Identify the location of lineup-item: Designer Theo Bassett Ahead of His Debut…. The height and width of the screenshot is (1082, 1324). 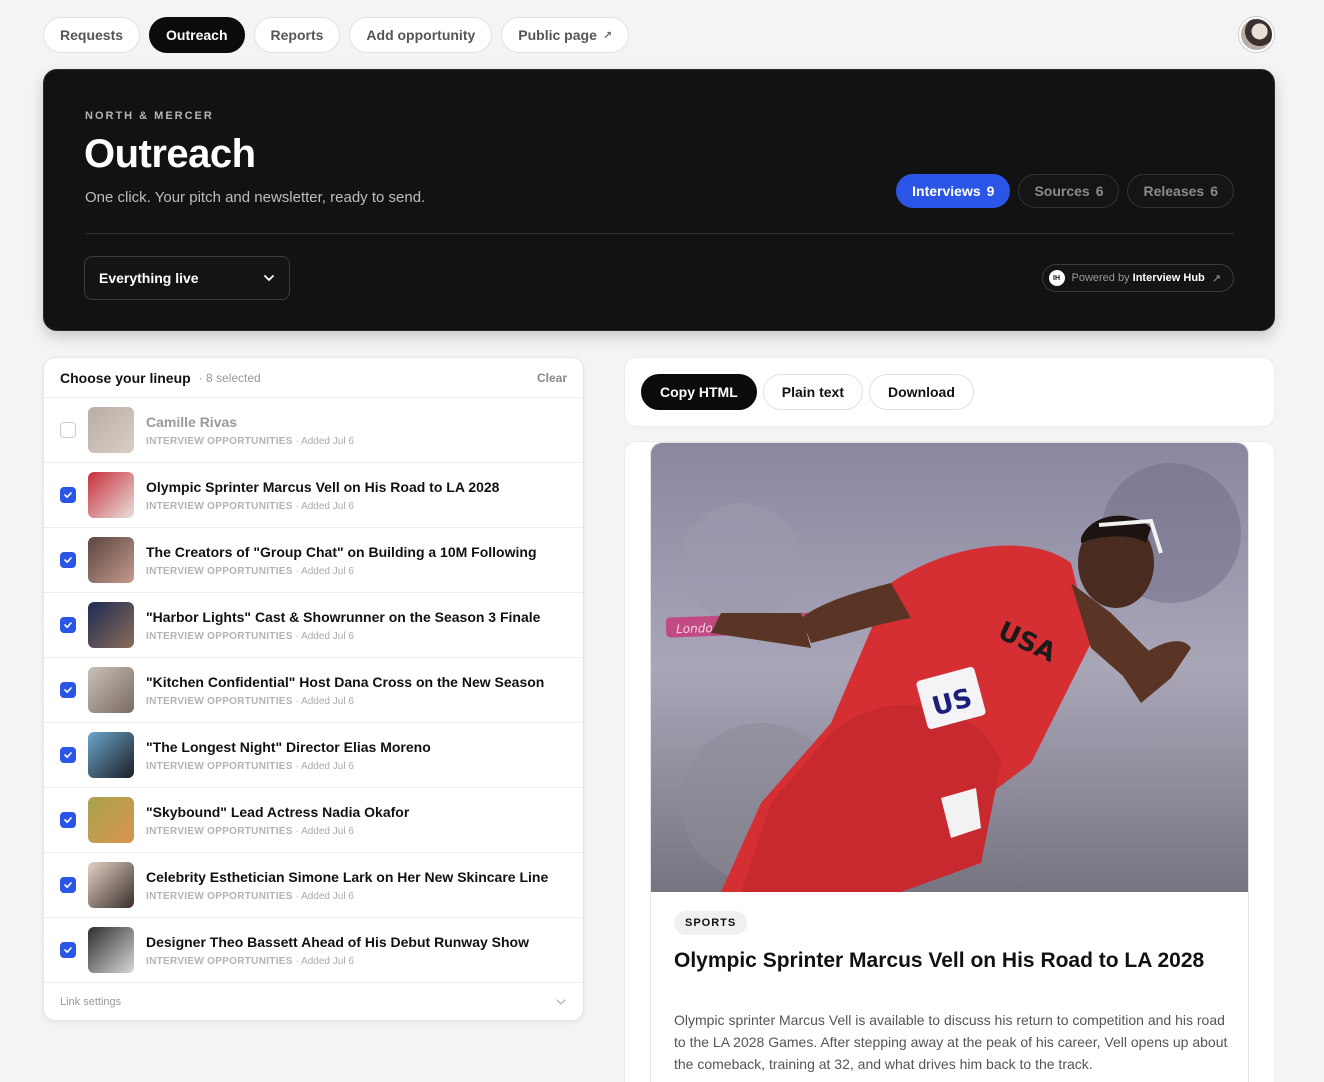
(313, 950).